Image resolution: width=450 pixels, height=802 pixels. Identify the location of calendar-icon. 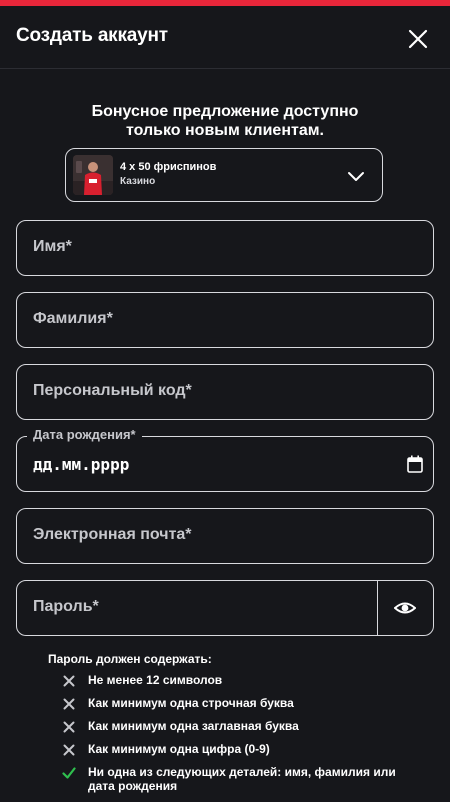
(415, 464).